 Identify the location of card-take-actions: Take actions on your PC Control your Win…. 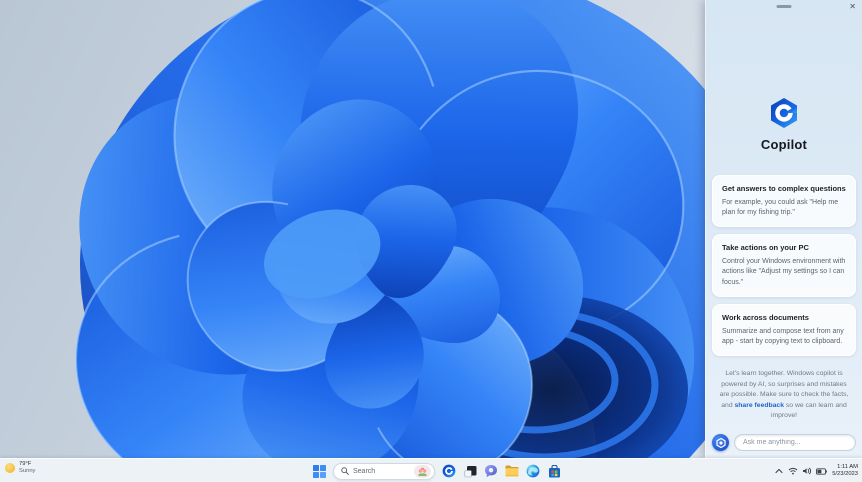
(784, 265).